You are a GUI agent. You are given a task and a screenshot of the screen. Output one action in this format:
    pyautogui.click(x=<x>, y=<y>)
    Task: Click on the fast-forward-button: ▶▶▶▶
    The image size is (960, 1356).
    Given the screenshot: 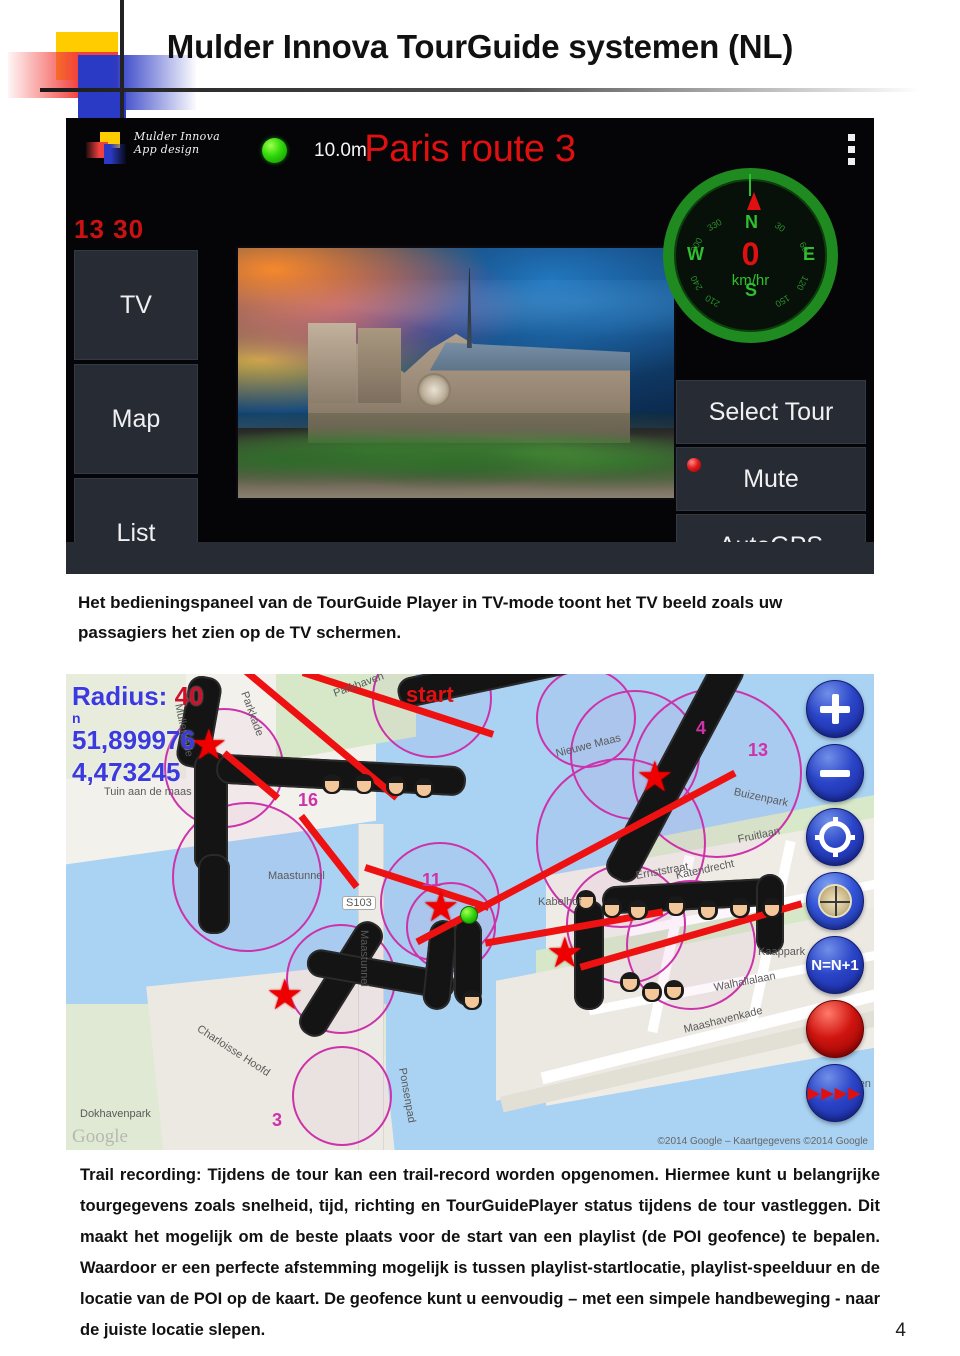 What is the action you would take?
    pyautogui.click(x=835, y=1093)
    